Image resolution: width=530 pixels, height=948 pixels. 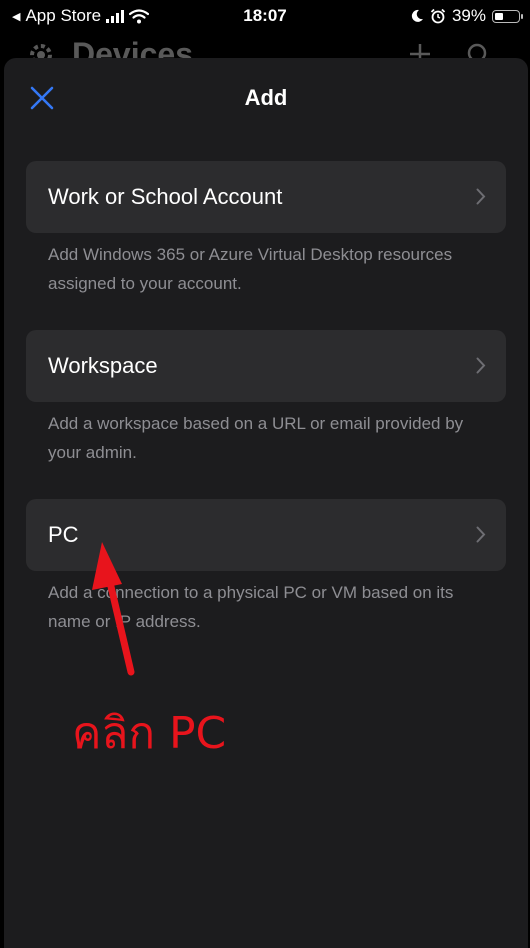 What do you see at coordinates (149, 733) in the screenshot?
I see `annotation-text: คลิก PC` at bounding box center [149, 733].